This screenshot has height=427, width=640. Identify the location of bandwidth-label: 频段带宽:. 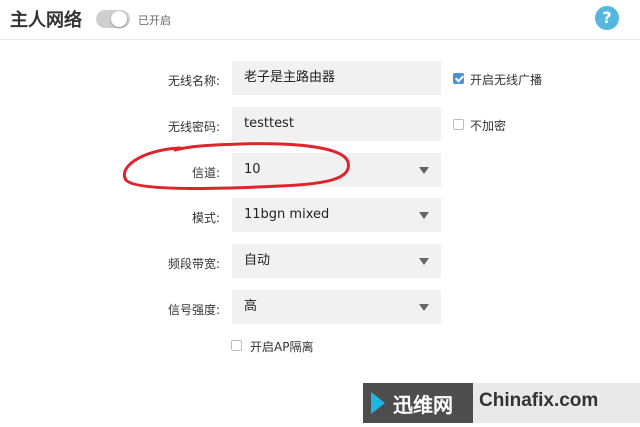
(193, 264).